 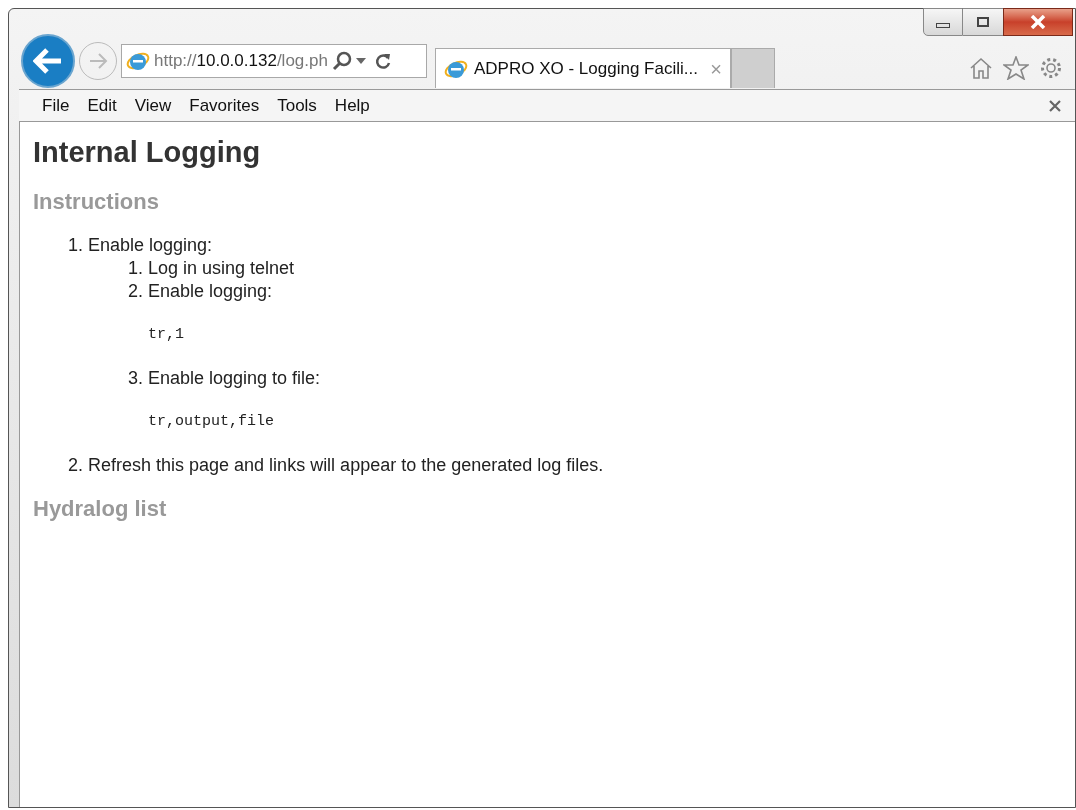 What do you see at coordinates (147, 152) in the screenshot?
I see `page-title: Internal Logging` at bounding box center [147, 152].